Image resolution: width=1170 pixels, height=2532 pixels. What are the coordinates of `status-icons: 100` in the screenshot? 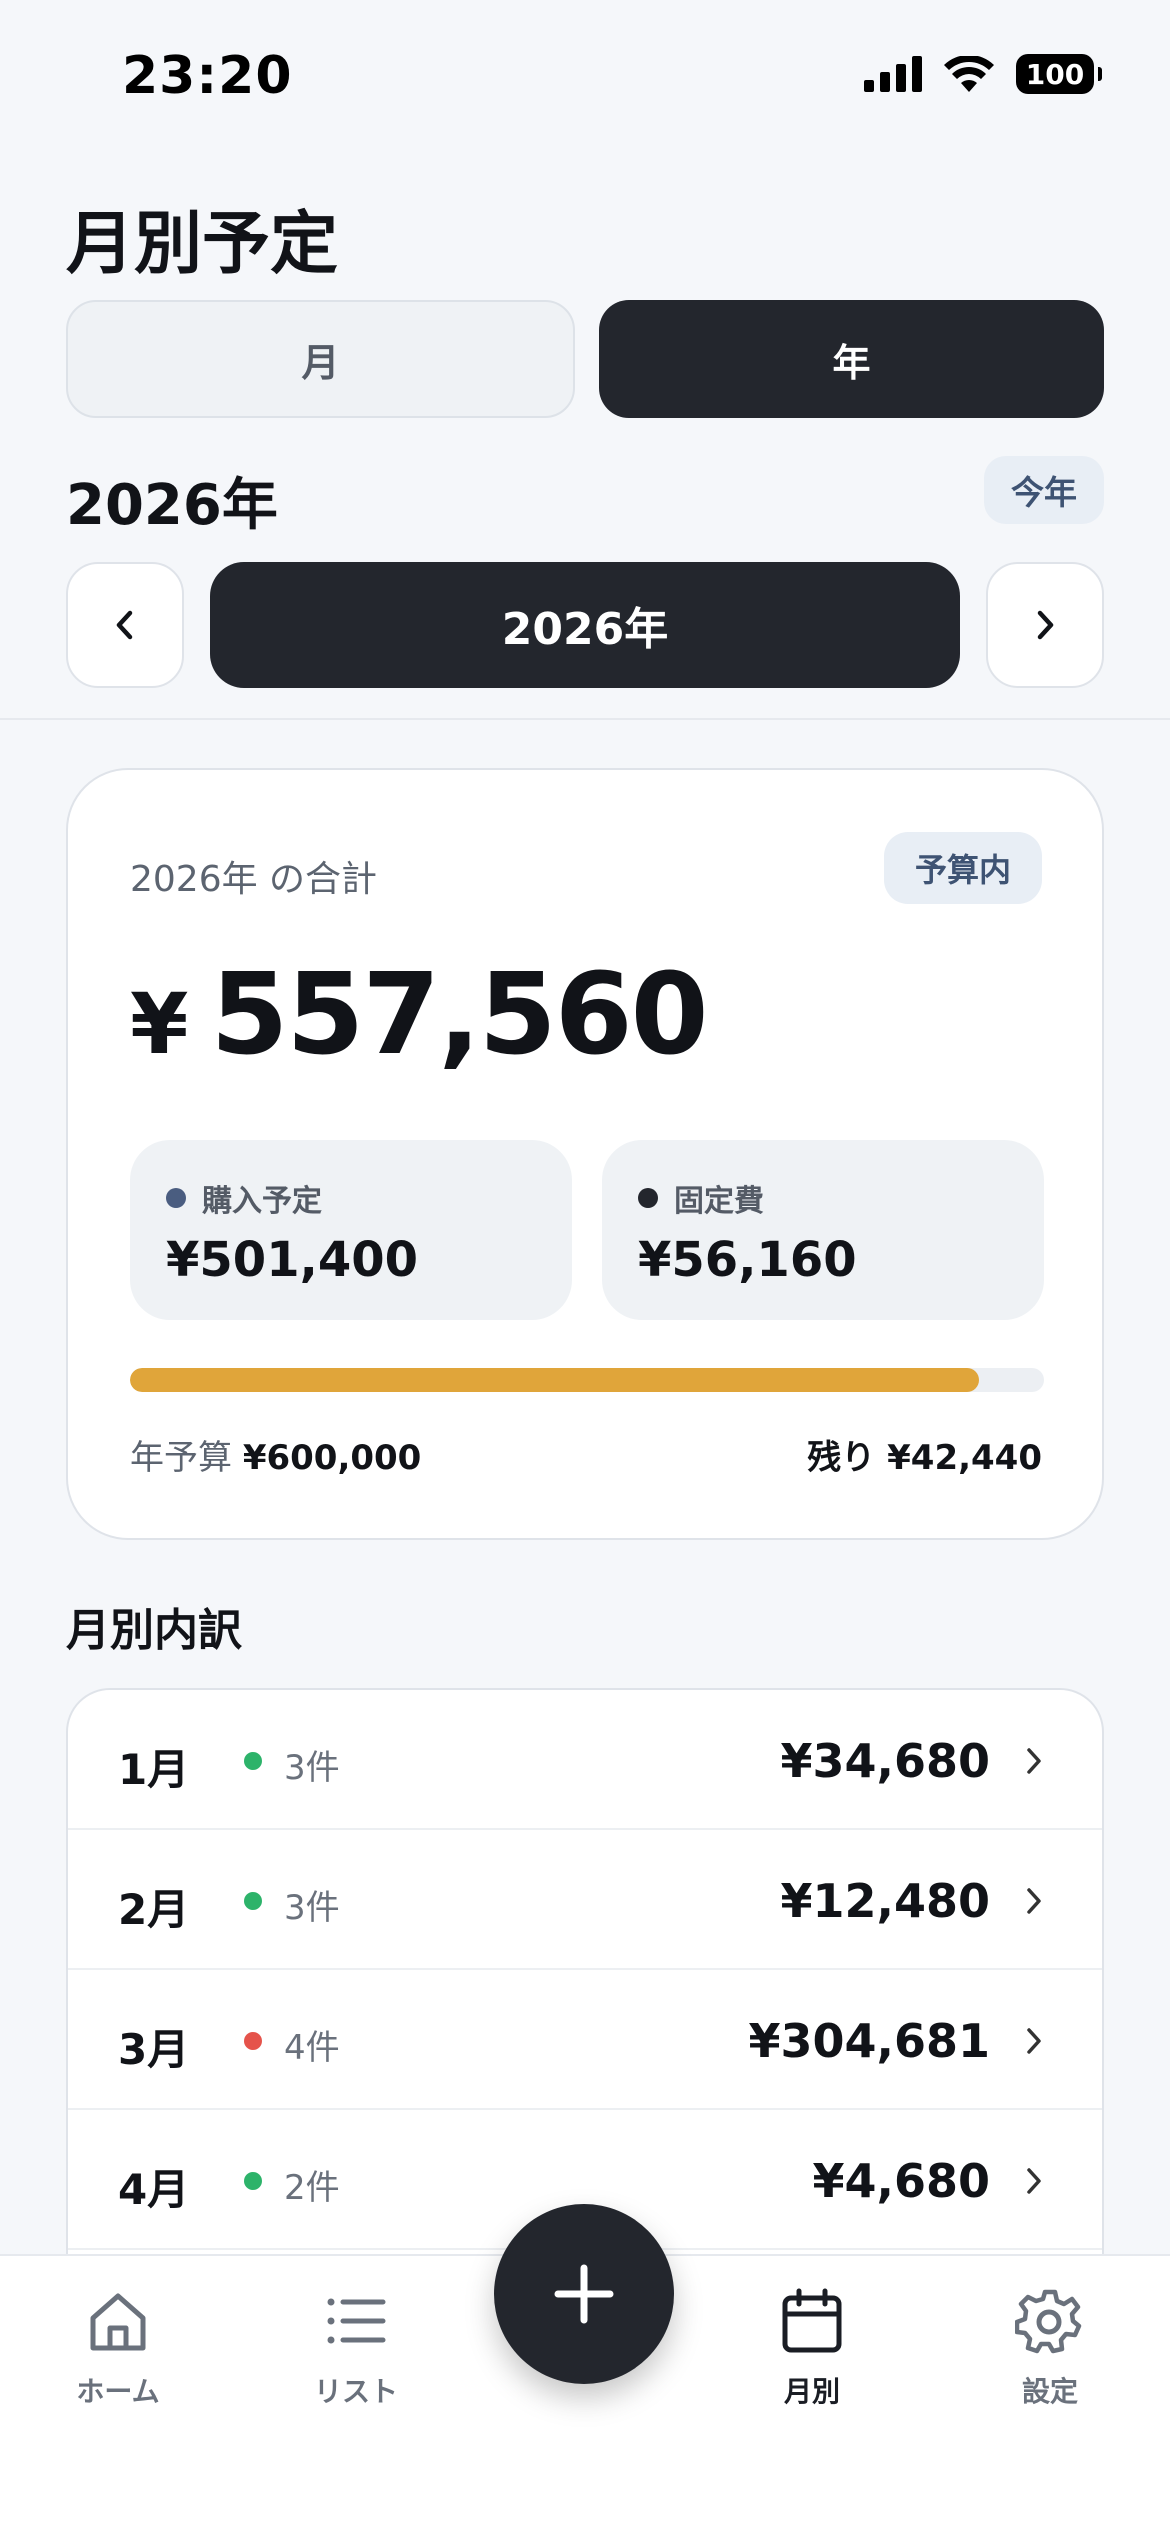 It's located at (983, 74).